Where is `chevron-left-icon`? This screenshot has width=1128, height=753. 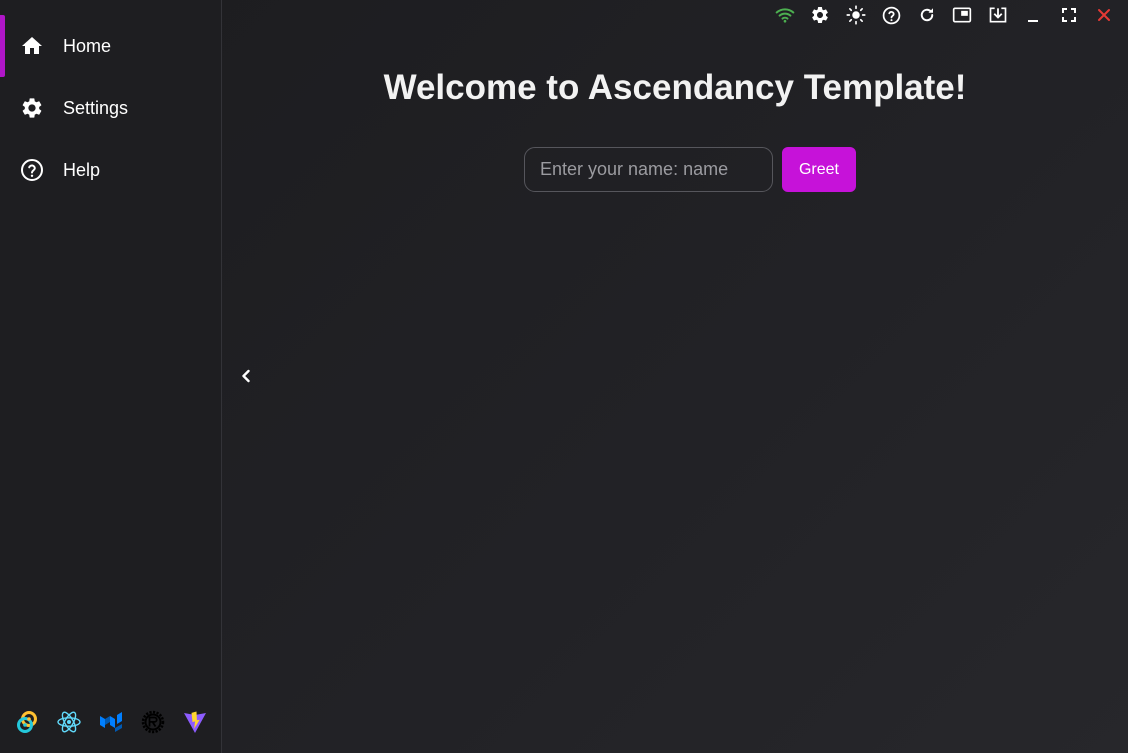
chevron-left-icon is located at coordinates (246, 376).